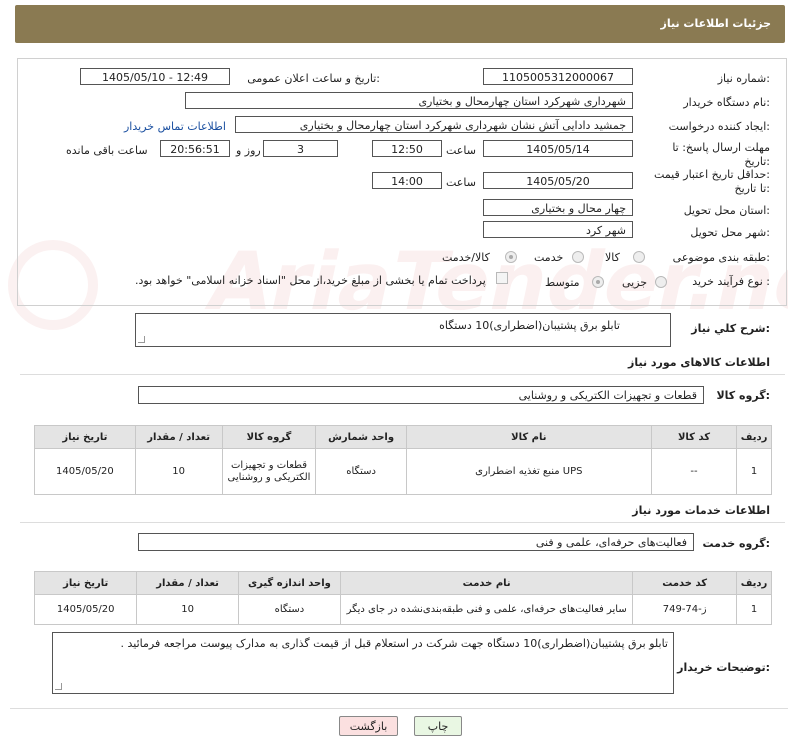 This screenshot has width=788, height=752. What do you see at coordinates (661, 282) in the screenshot?
I see `process-minor-radio` at bounding box center [661, 282].